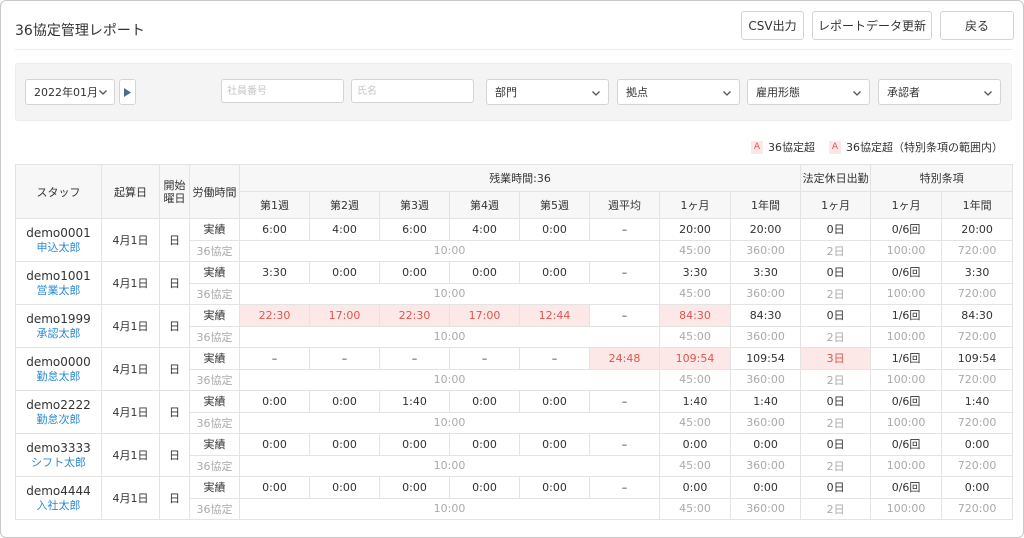 This screenshot has height=538, width=1024. I want to click on header-week4: 第4週, so click(484, 205).